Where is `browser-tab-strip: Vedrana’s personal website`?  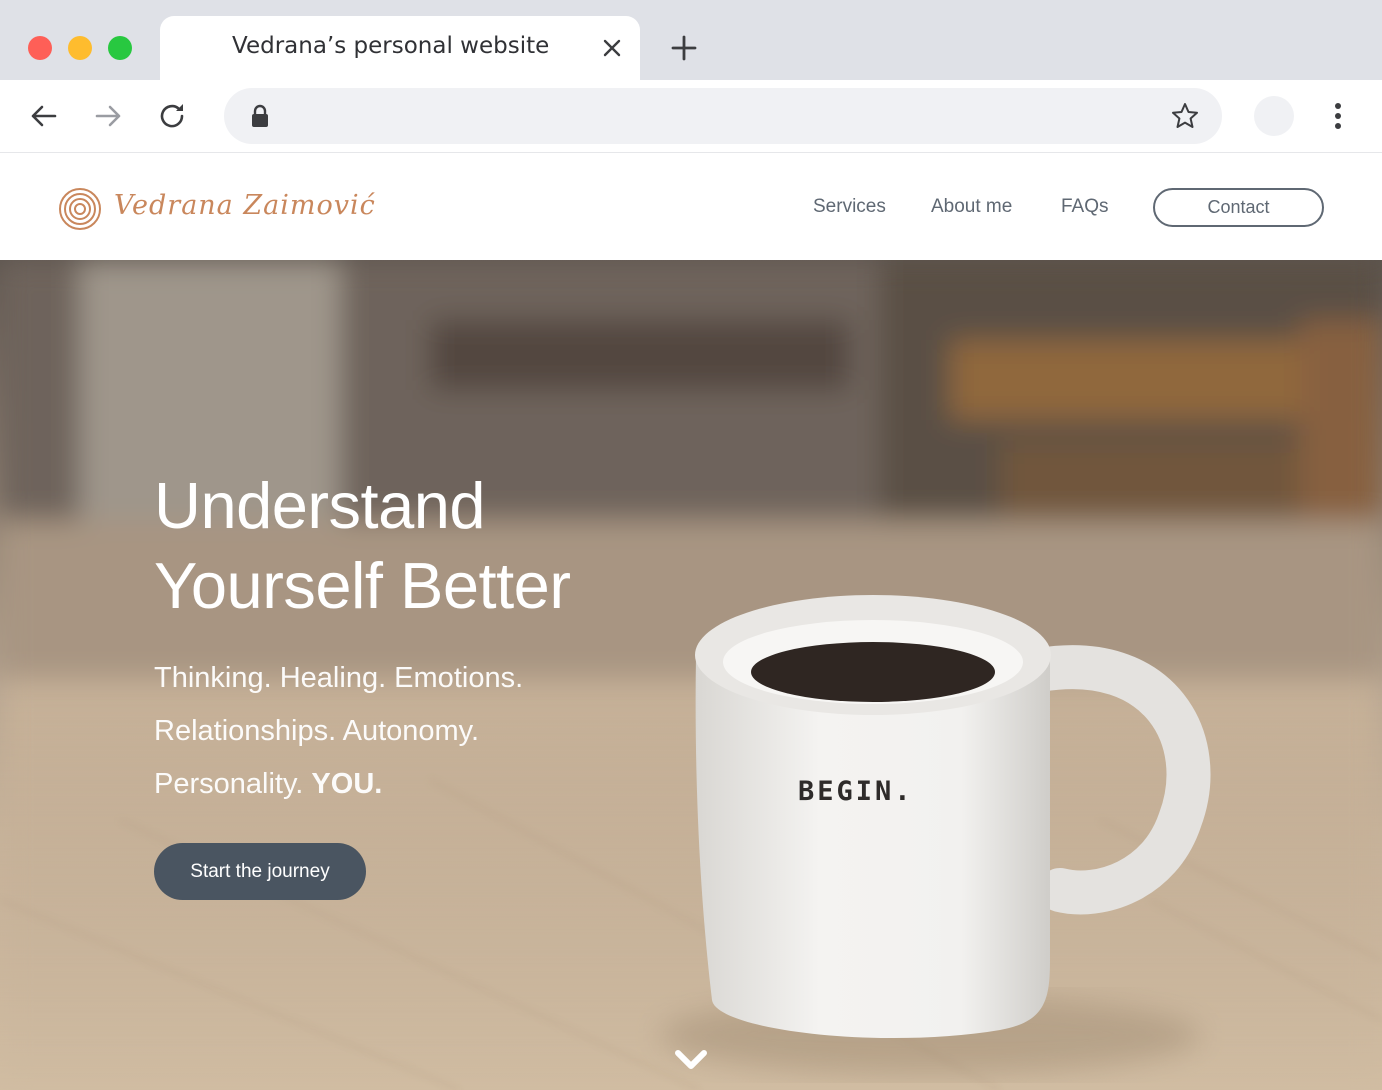 browser-tab-strip: Vedrana’s personal website is located at coordinates (691, 40).